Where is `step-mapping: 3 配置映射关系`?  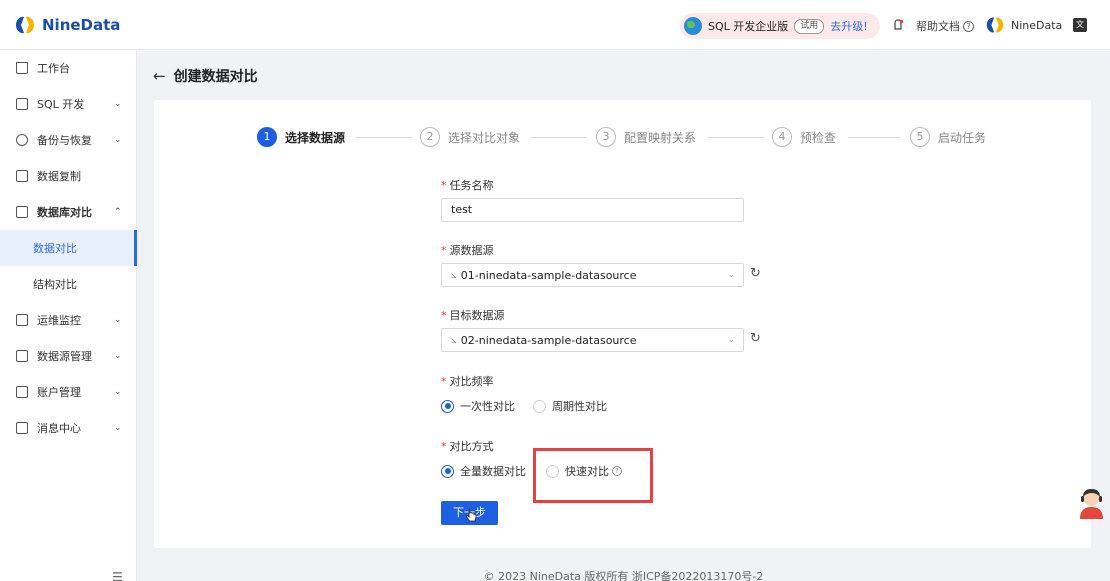
step-mapping: 3 配置映射关系 is located at coordinates (646, 137).